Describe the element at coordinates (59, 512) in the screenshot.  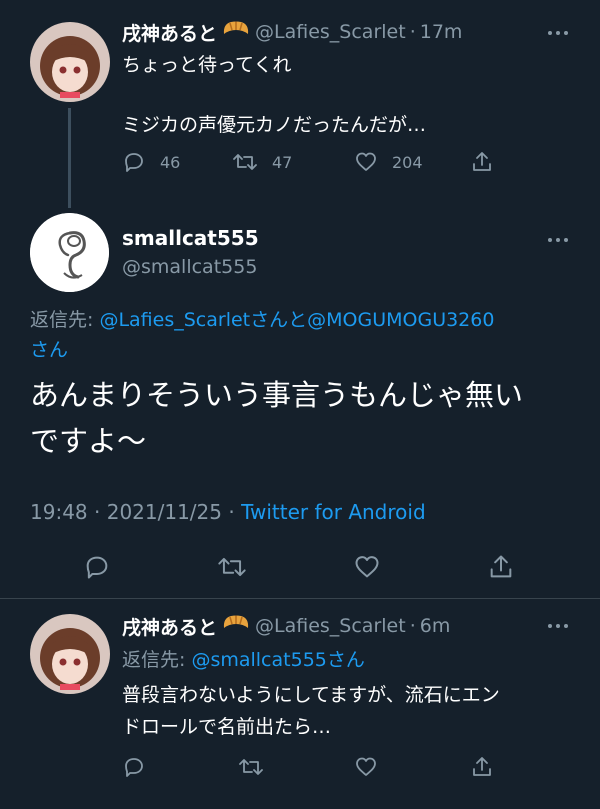
I see `tweet-time: 19:48` at that location.